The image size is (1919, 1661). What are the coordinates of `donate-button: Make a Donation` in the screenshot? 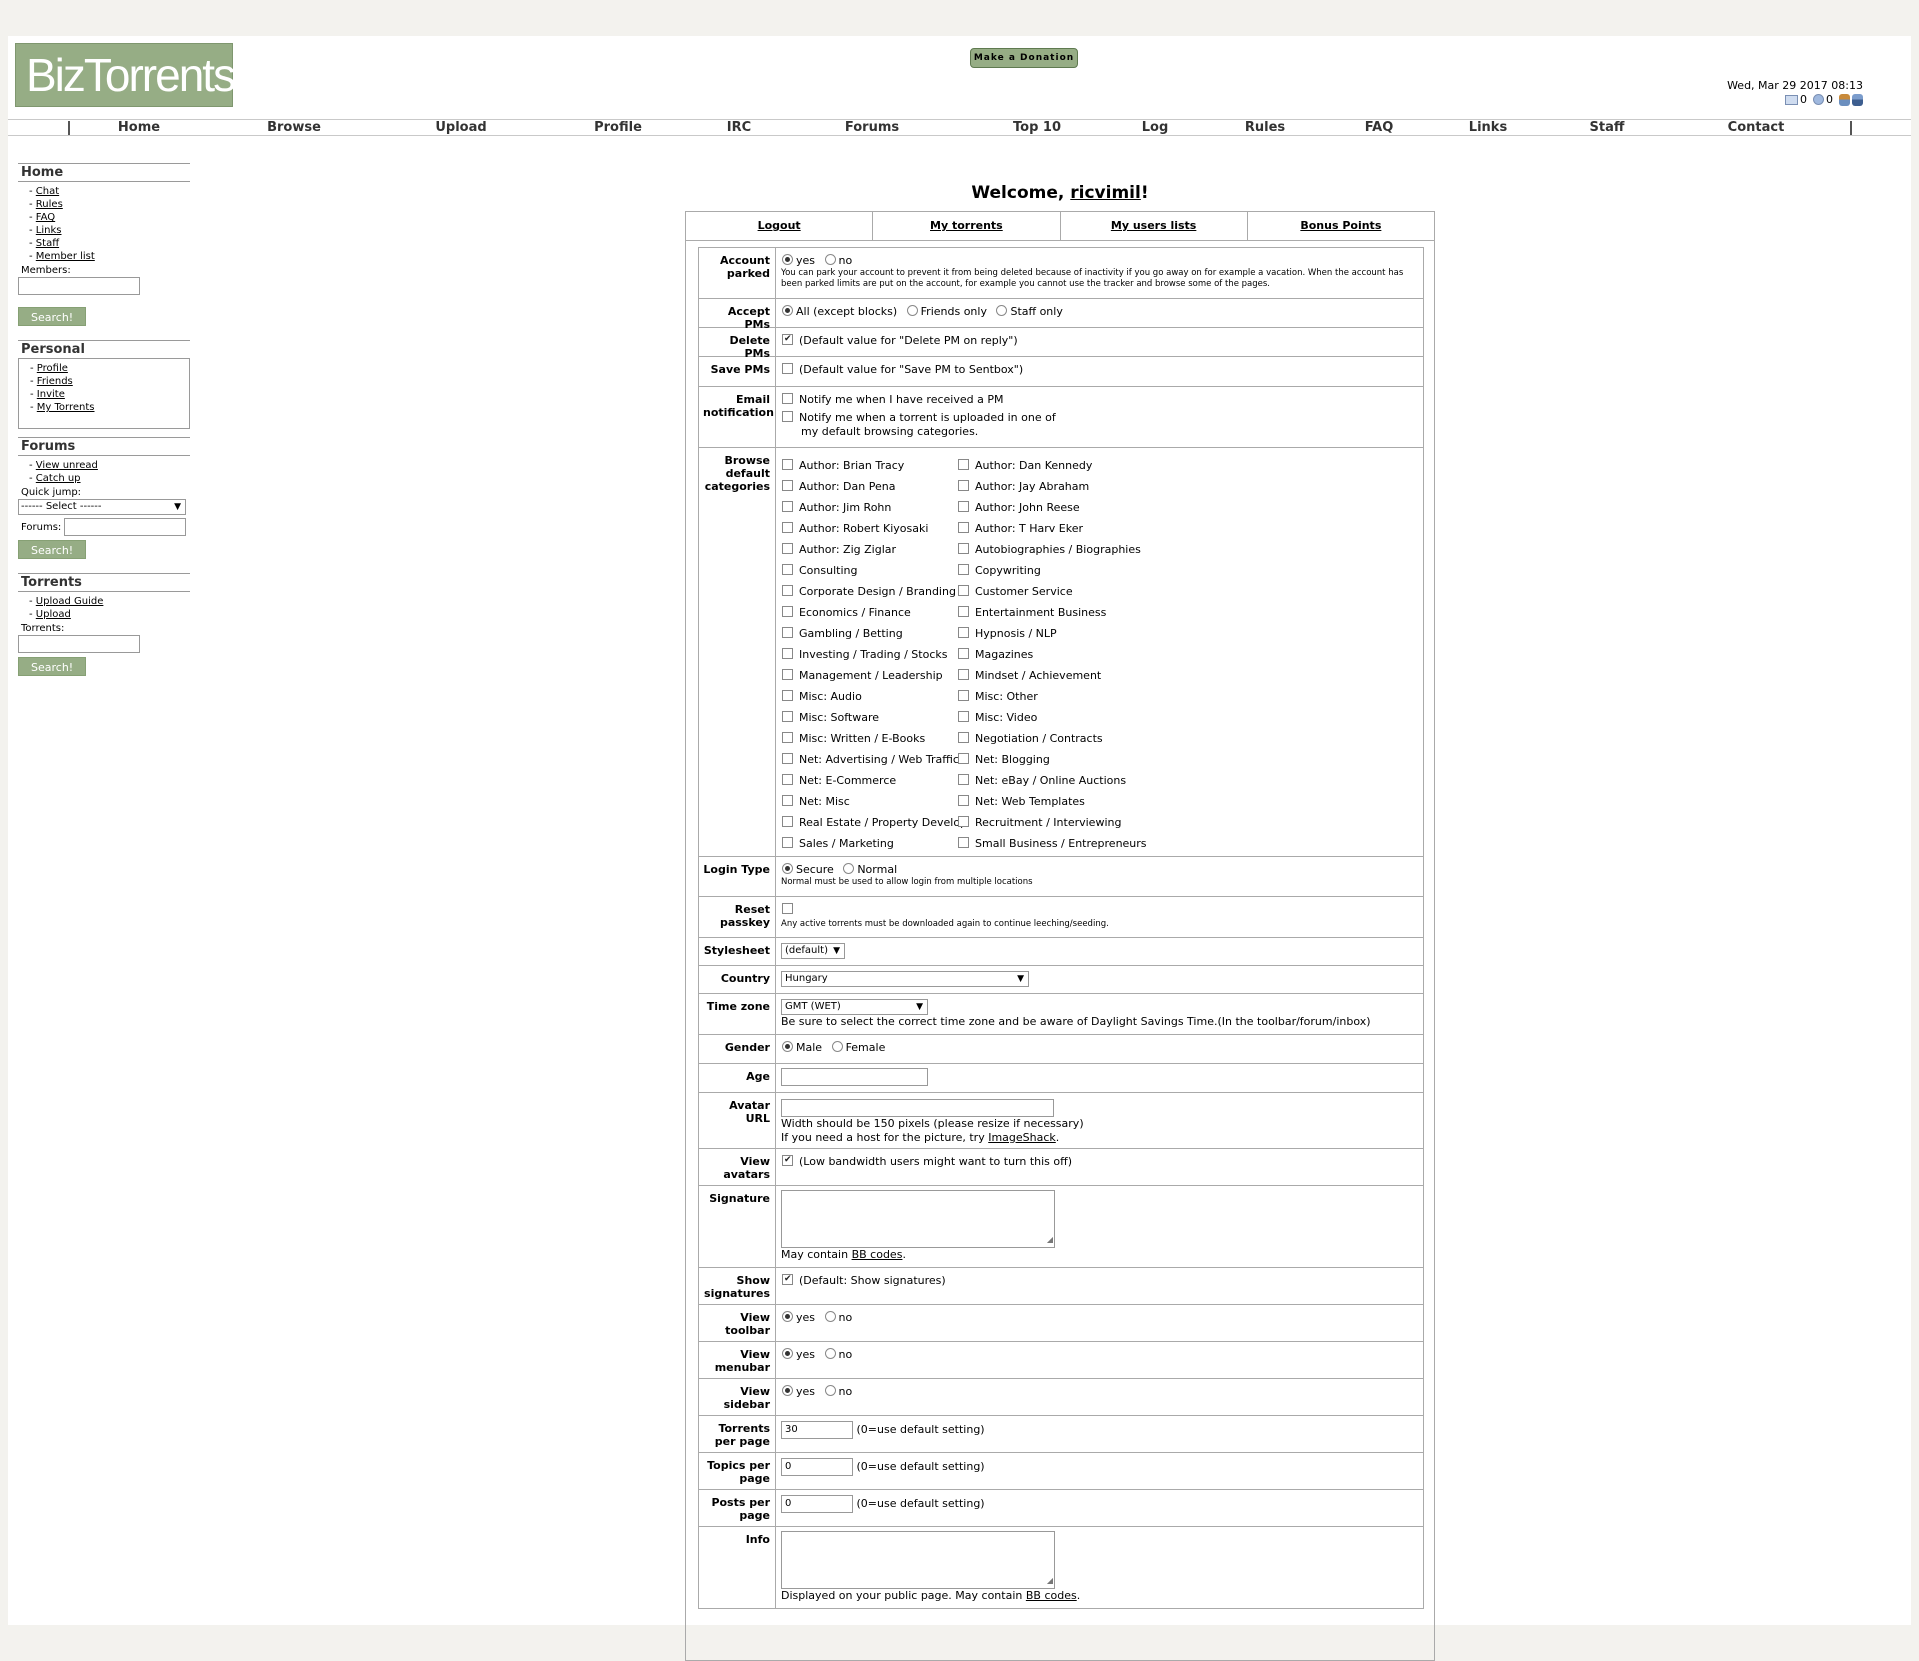 It's located at (1024, 58).